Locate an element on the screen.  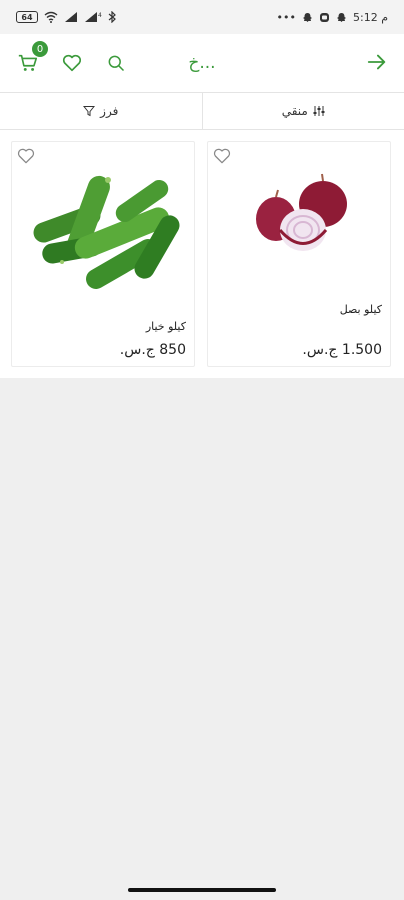
status-time: 5:12 م is located at coordinates (370, 17).